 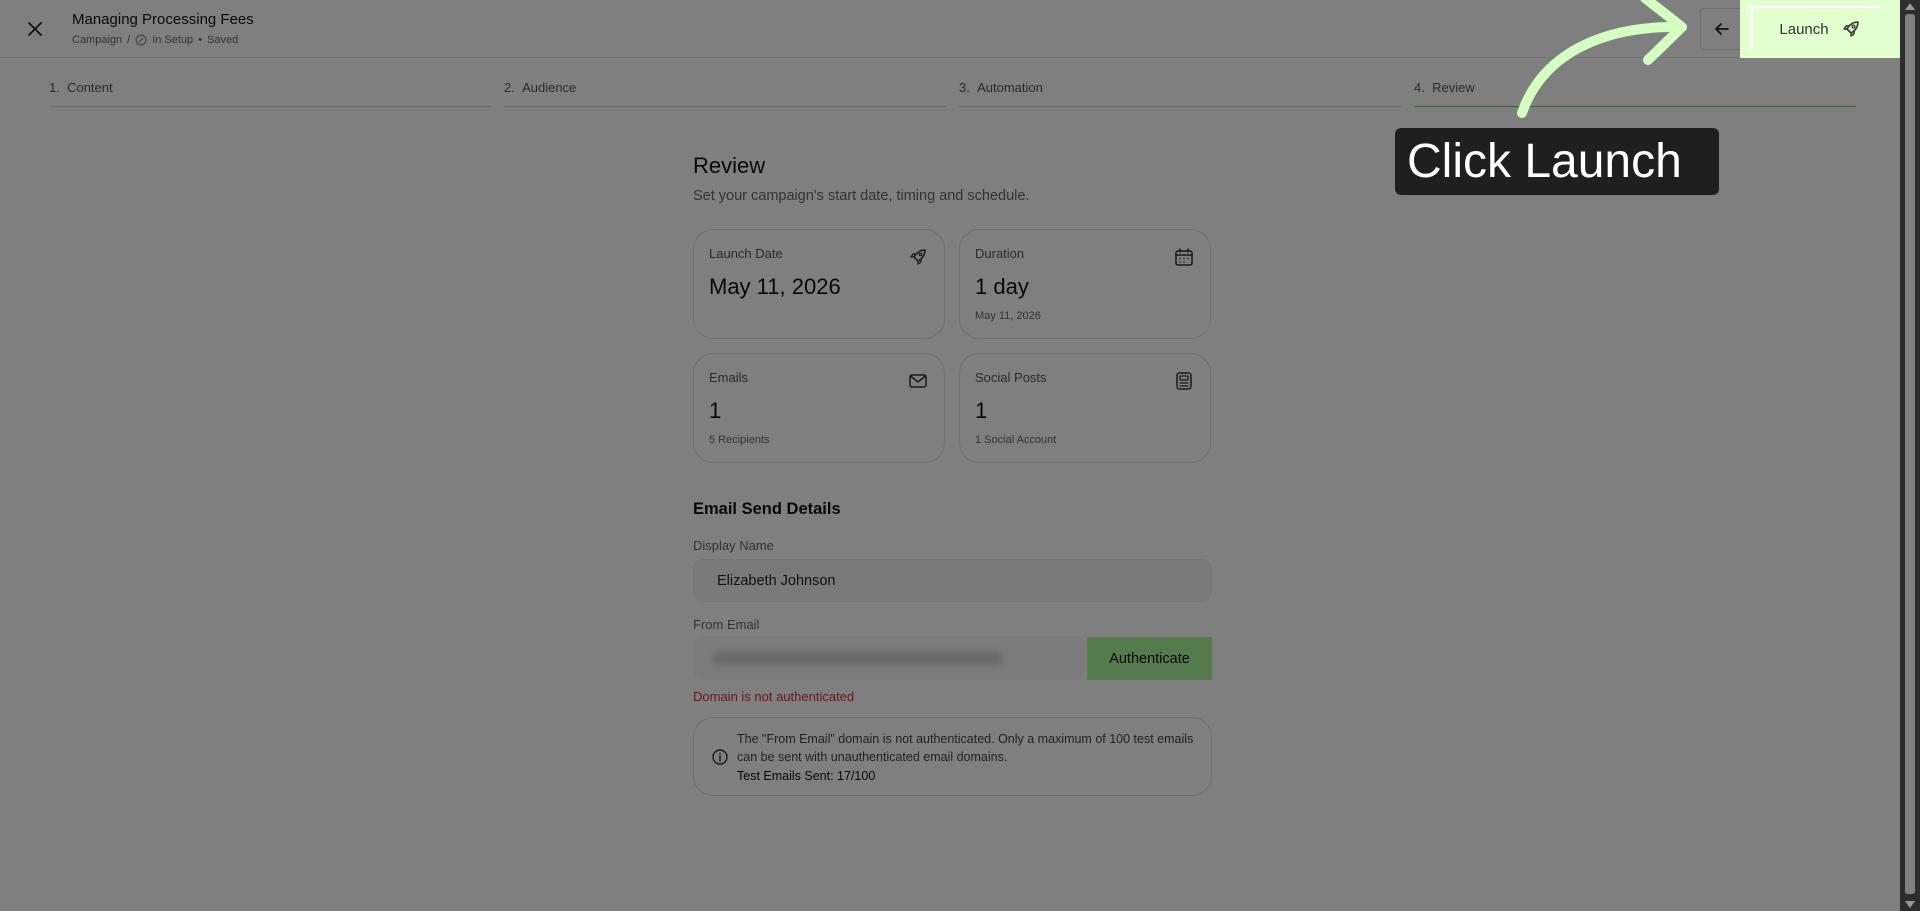 What do you see at coordinates (1085, 284) in the screenshot?
I see `duration-card: Duration 1 day May 11, 2026` at bounding box center [1085, 284].